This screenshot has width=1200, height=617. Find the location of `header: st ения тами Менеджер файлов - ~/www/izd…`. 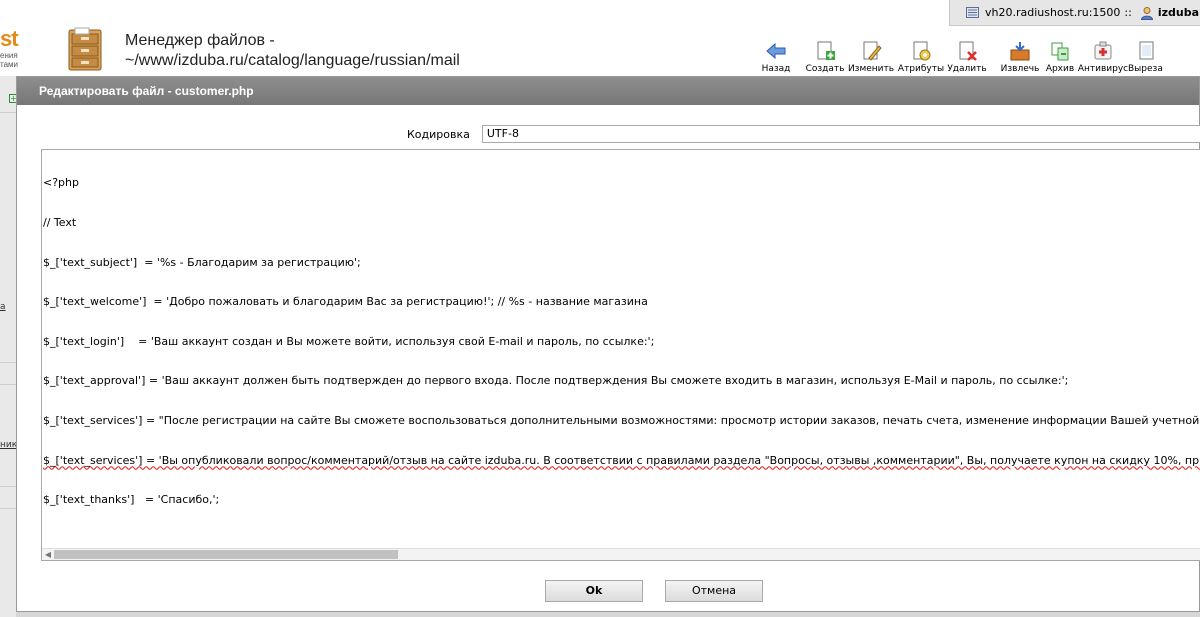

header: st ения тами Менеджер файлов - ~/www/izd… is located at coordinates (600, 51).